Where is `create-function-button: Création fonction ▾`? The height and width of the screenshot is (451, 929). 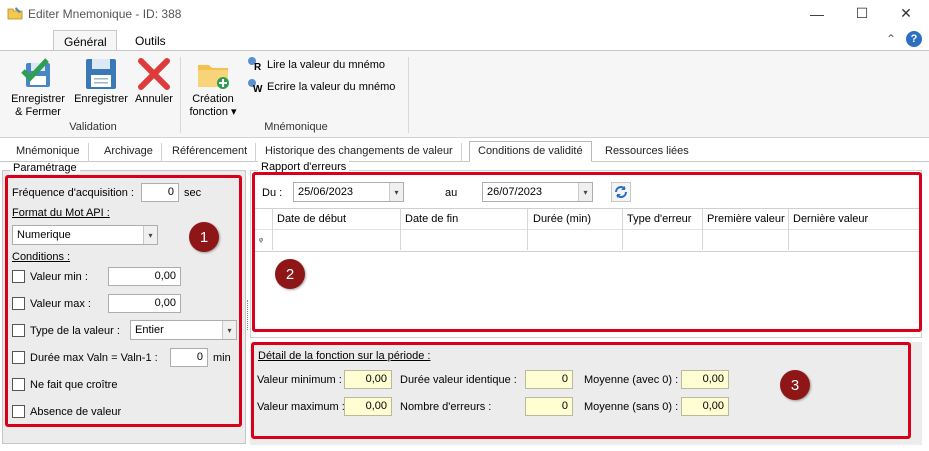 create-function-button: Création fonction ▾ is located at coordinates (213, 88).